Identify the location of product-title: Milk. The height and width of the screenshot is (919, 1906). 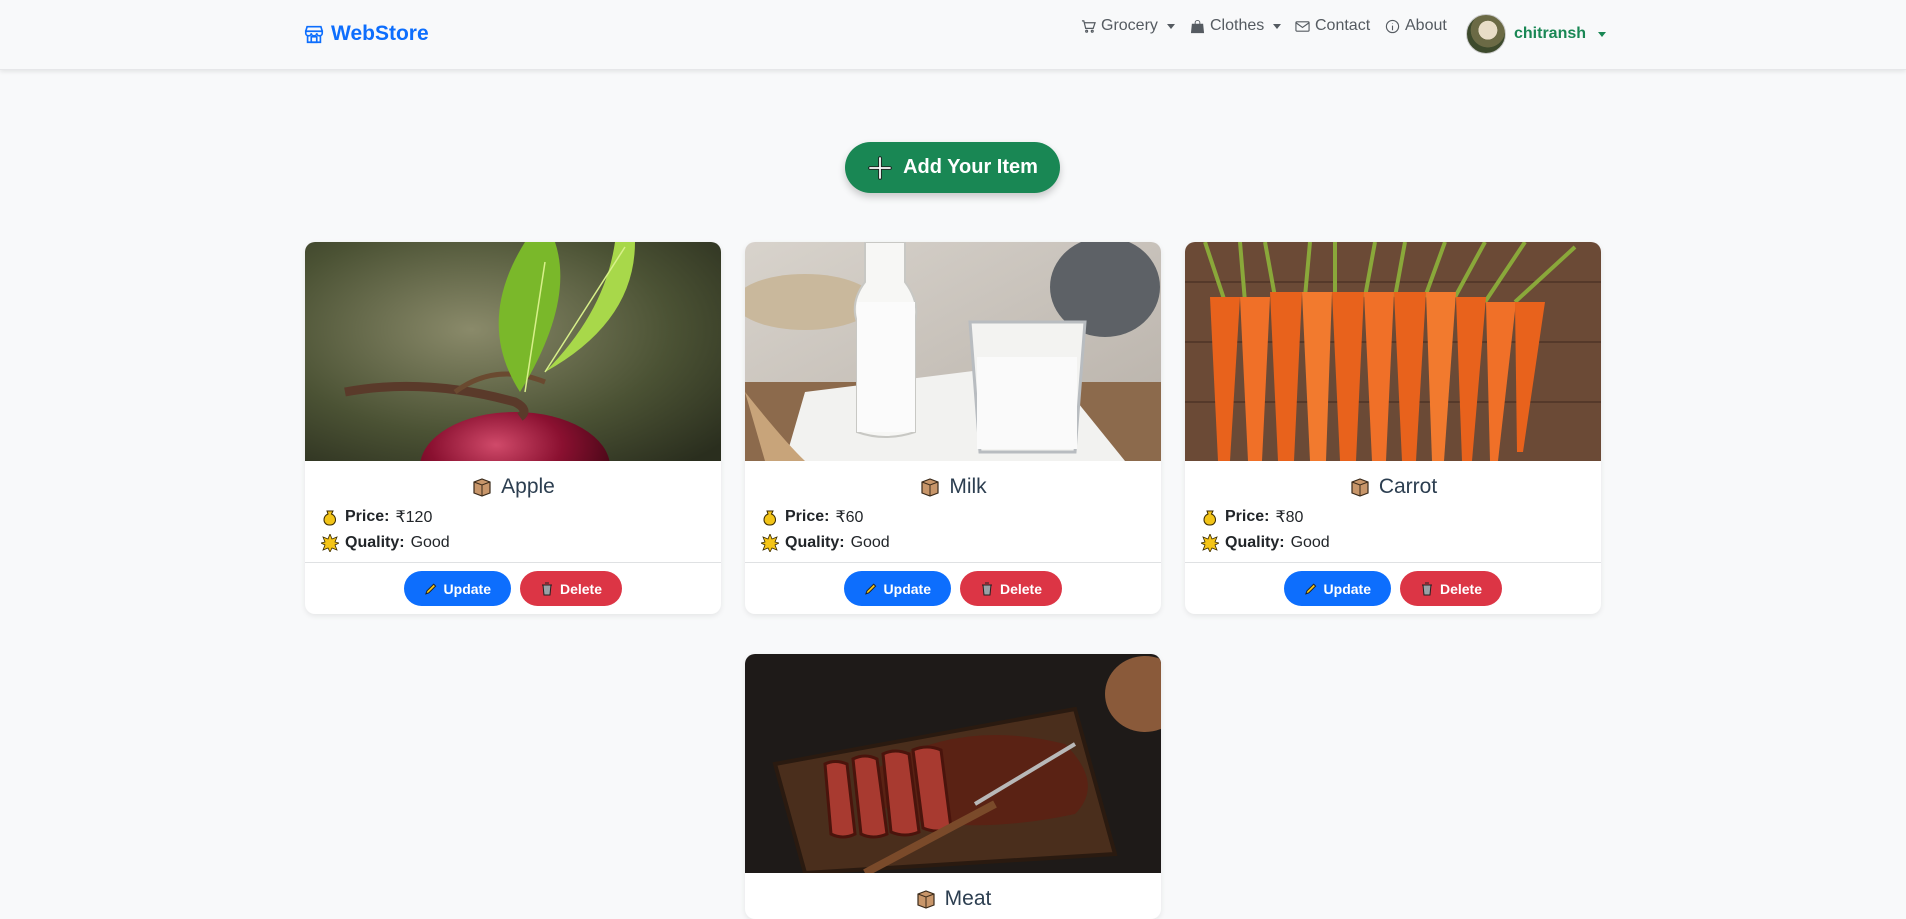
(953, 487).